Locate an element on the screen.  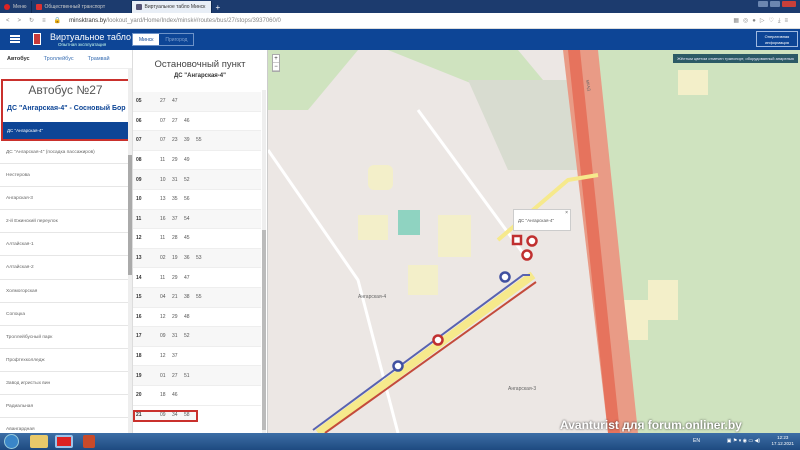
explorer-icon is located at coordinates (39, 441).